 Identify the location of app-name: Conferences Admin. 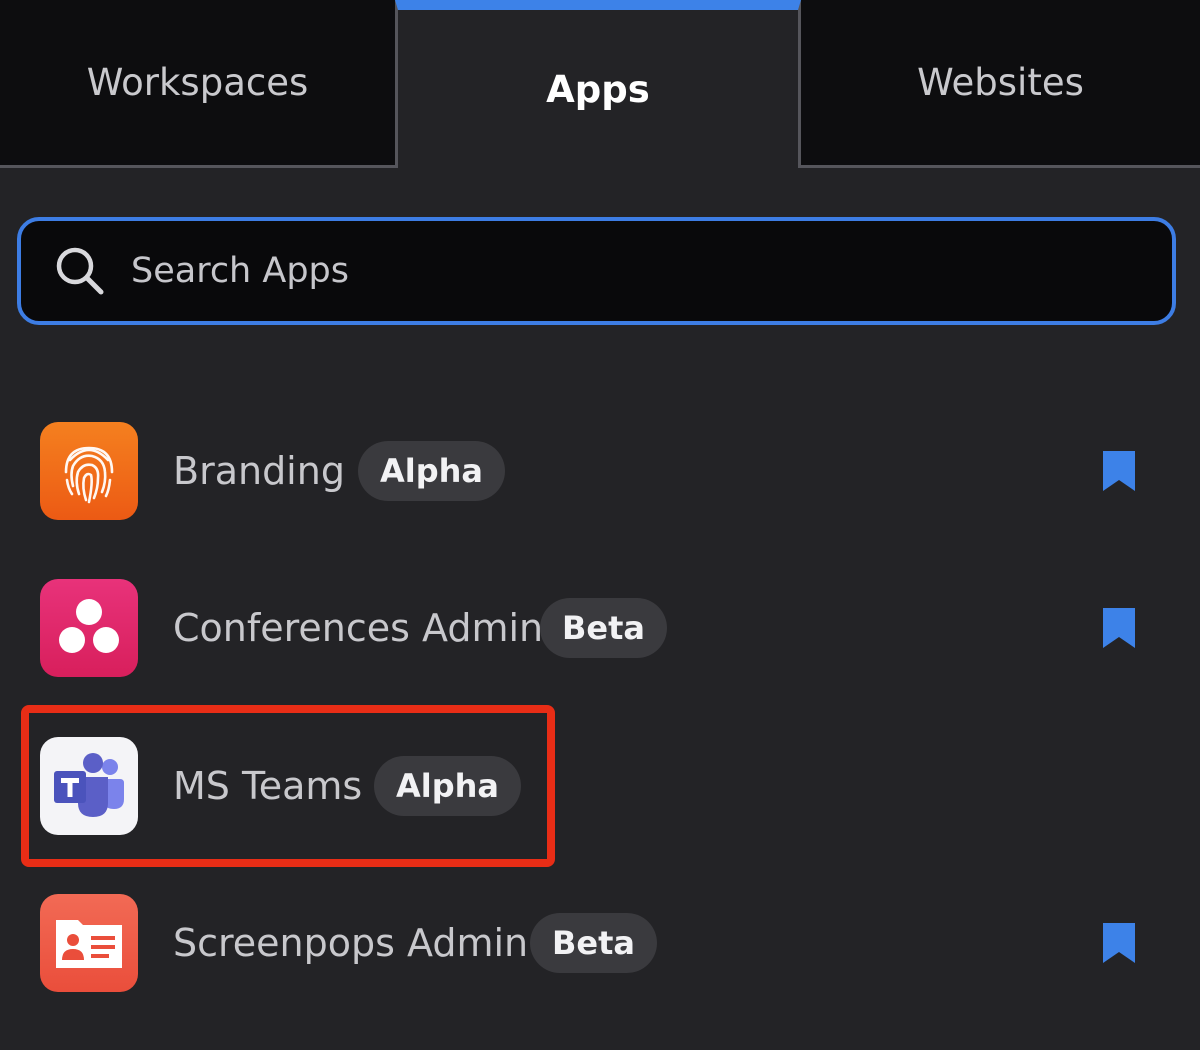
(358, 628).